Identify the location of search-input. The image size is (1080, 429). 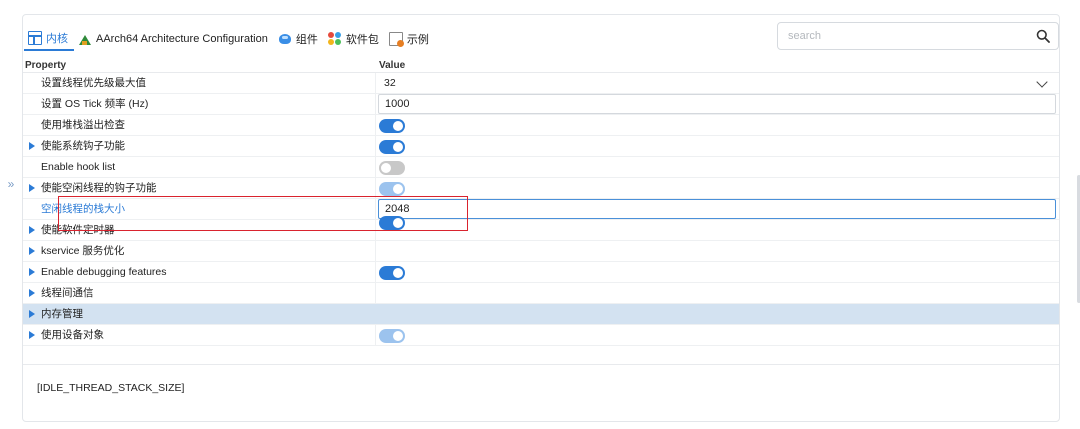
(898, 36).